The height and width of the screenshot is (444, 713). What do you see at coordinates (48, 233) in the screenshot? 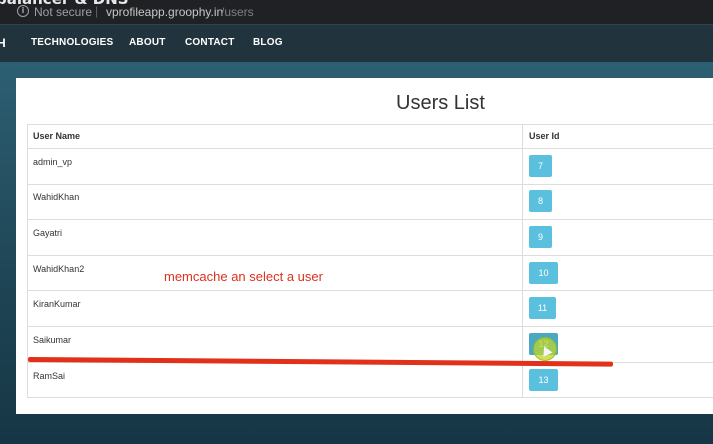
I see `user-name-cell: Gayatri` at bounding box center [48, 233].